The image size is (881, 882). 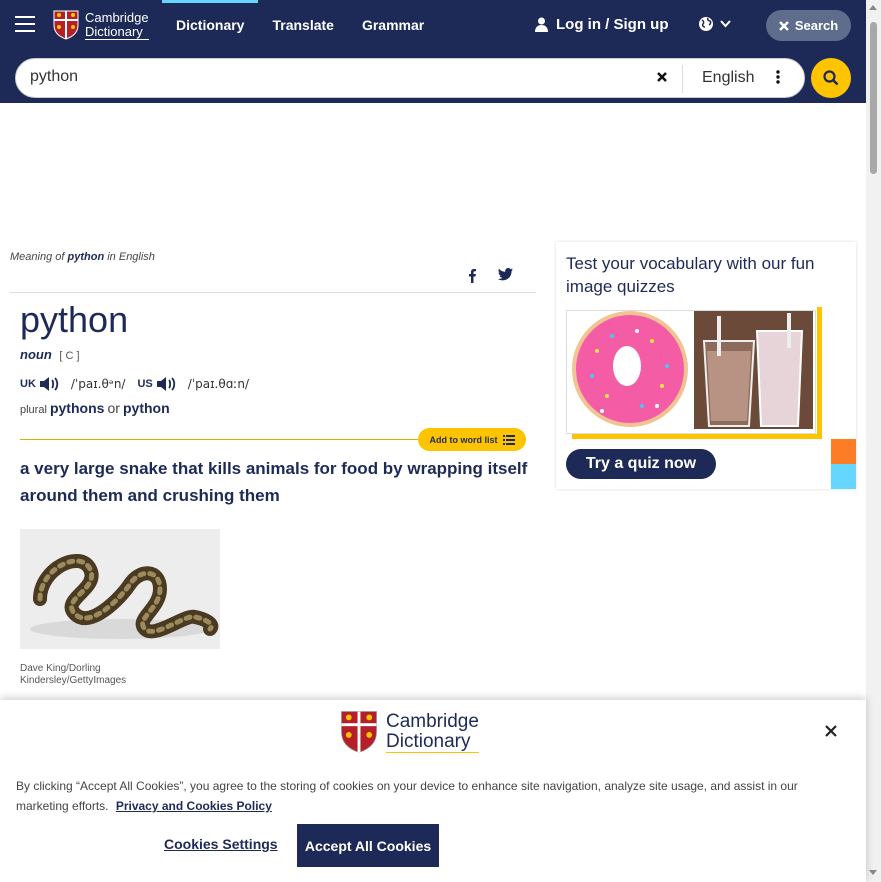 I want to click on pos-label: noun, so click(x=36, y=354).